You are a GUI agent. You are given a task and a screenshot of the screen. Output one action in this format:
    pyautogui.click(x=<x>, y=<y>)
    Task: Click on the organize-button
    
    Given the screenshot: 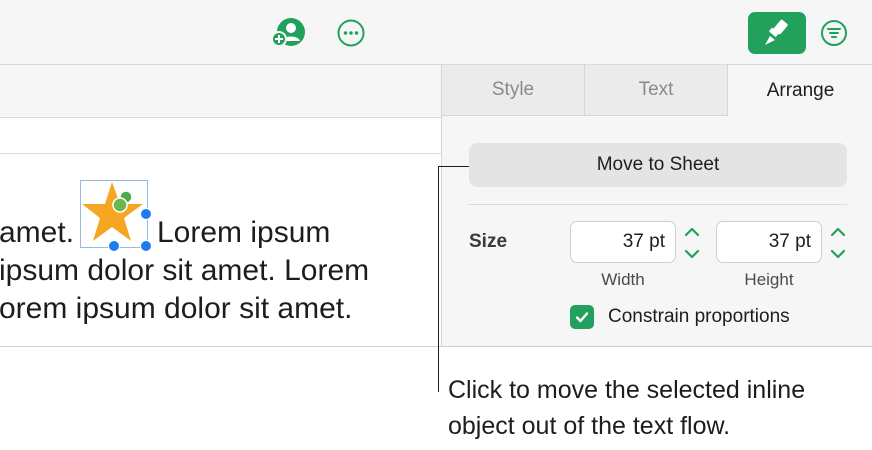 What is the action you would take?
    pyautogui.click(x=834, y=33)
    